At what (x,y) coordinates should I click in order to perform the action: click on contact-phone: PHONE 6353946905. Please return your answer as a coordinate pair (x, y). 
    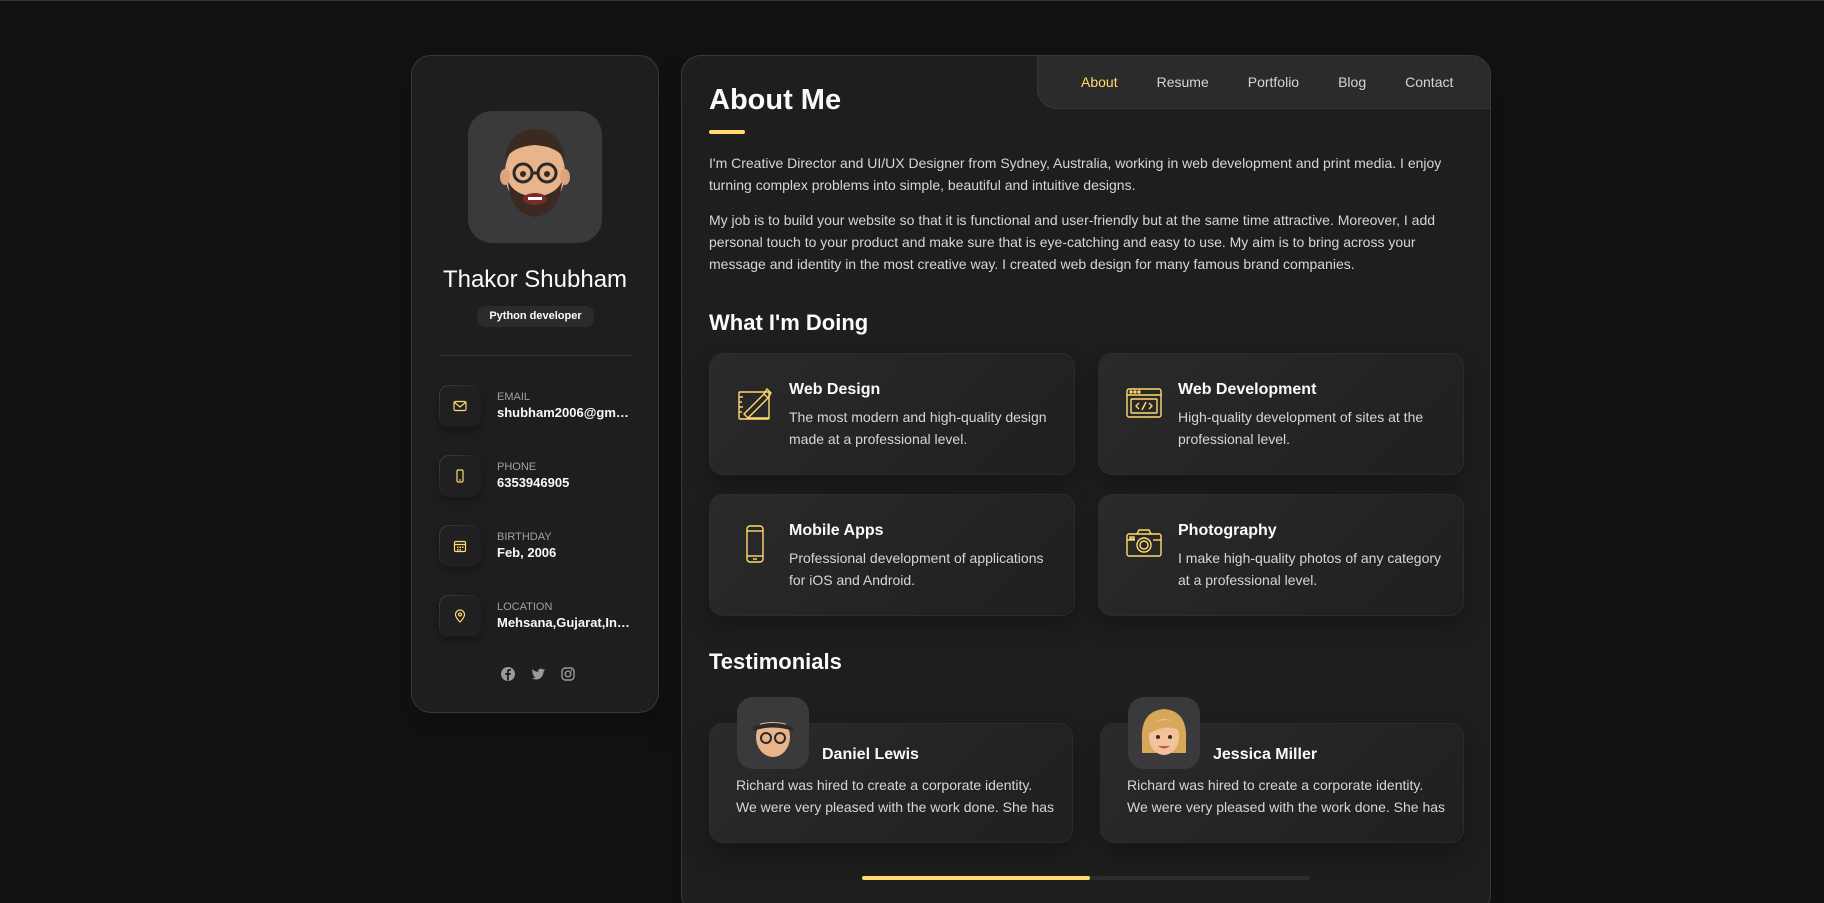
    Looking at the image, I should click on (539, 477).